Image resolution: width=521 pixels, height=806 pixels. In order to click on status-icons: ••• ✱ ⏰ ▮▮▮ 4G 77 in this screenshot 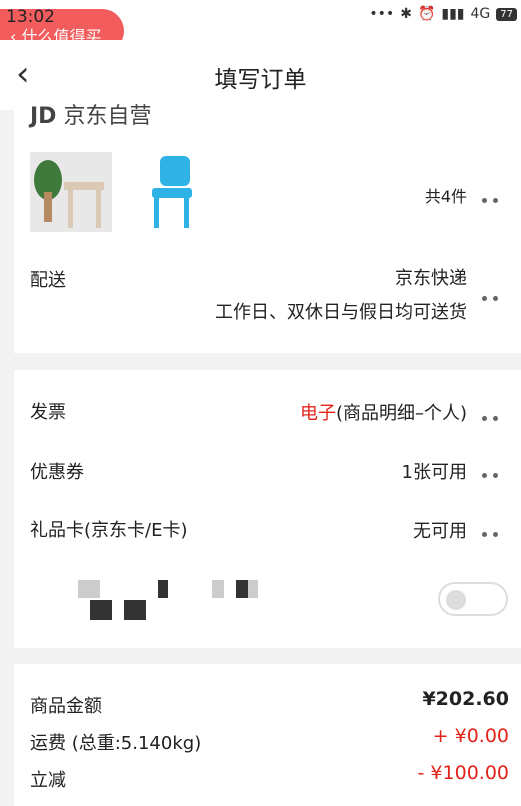, I will do `click(443, 14)`.